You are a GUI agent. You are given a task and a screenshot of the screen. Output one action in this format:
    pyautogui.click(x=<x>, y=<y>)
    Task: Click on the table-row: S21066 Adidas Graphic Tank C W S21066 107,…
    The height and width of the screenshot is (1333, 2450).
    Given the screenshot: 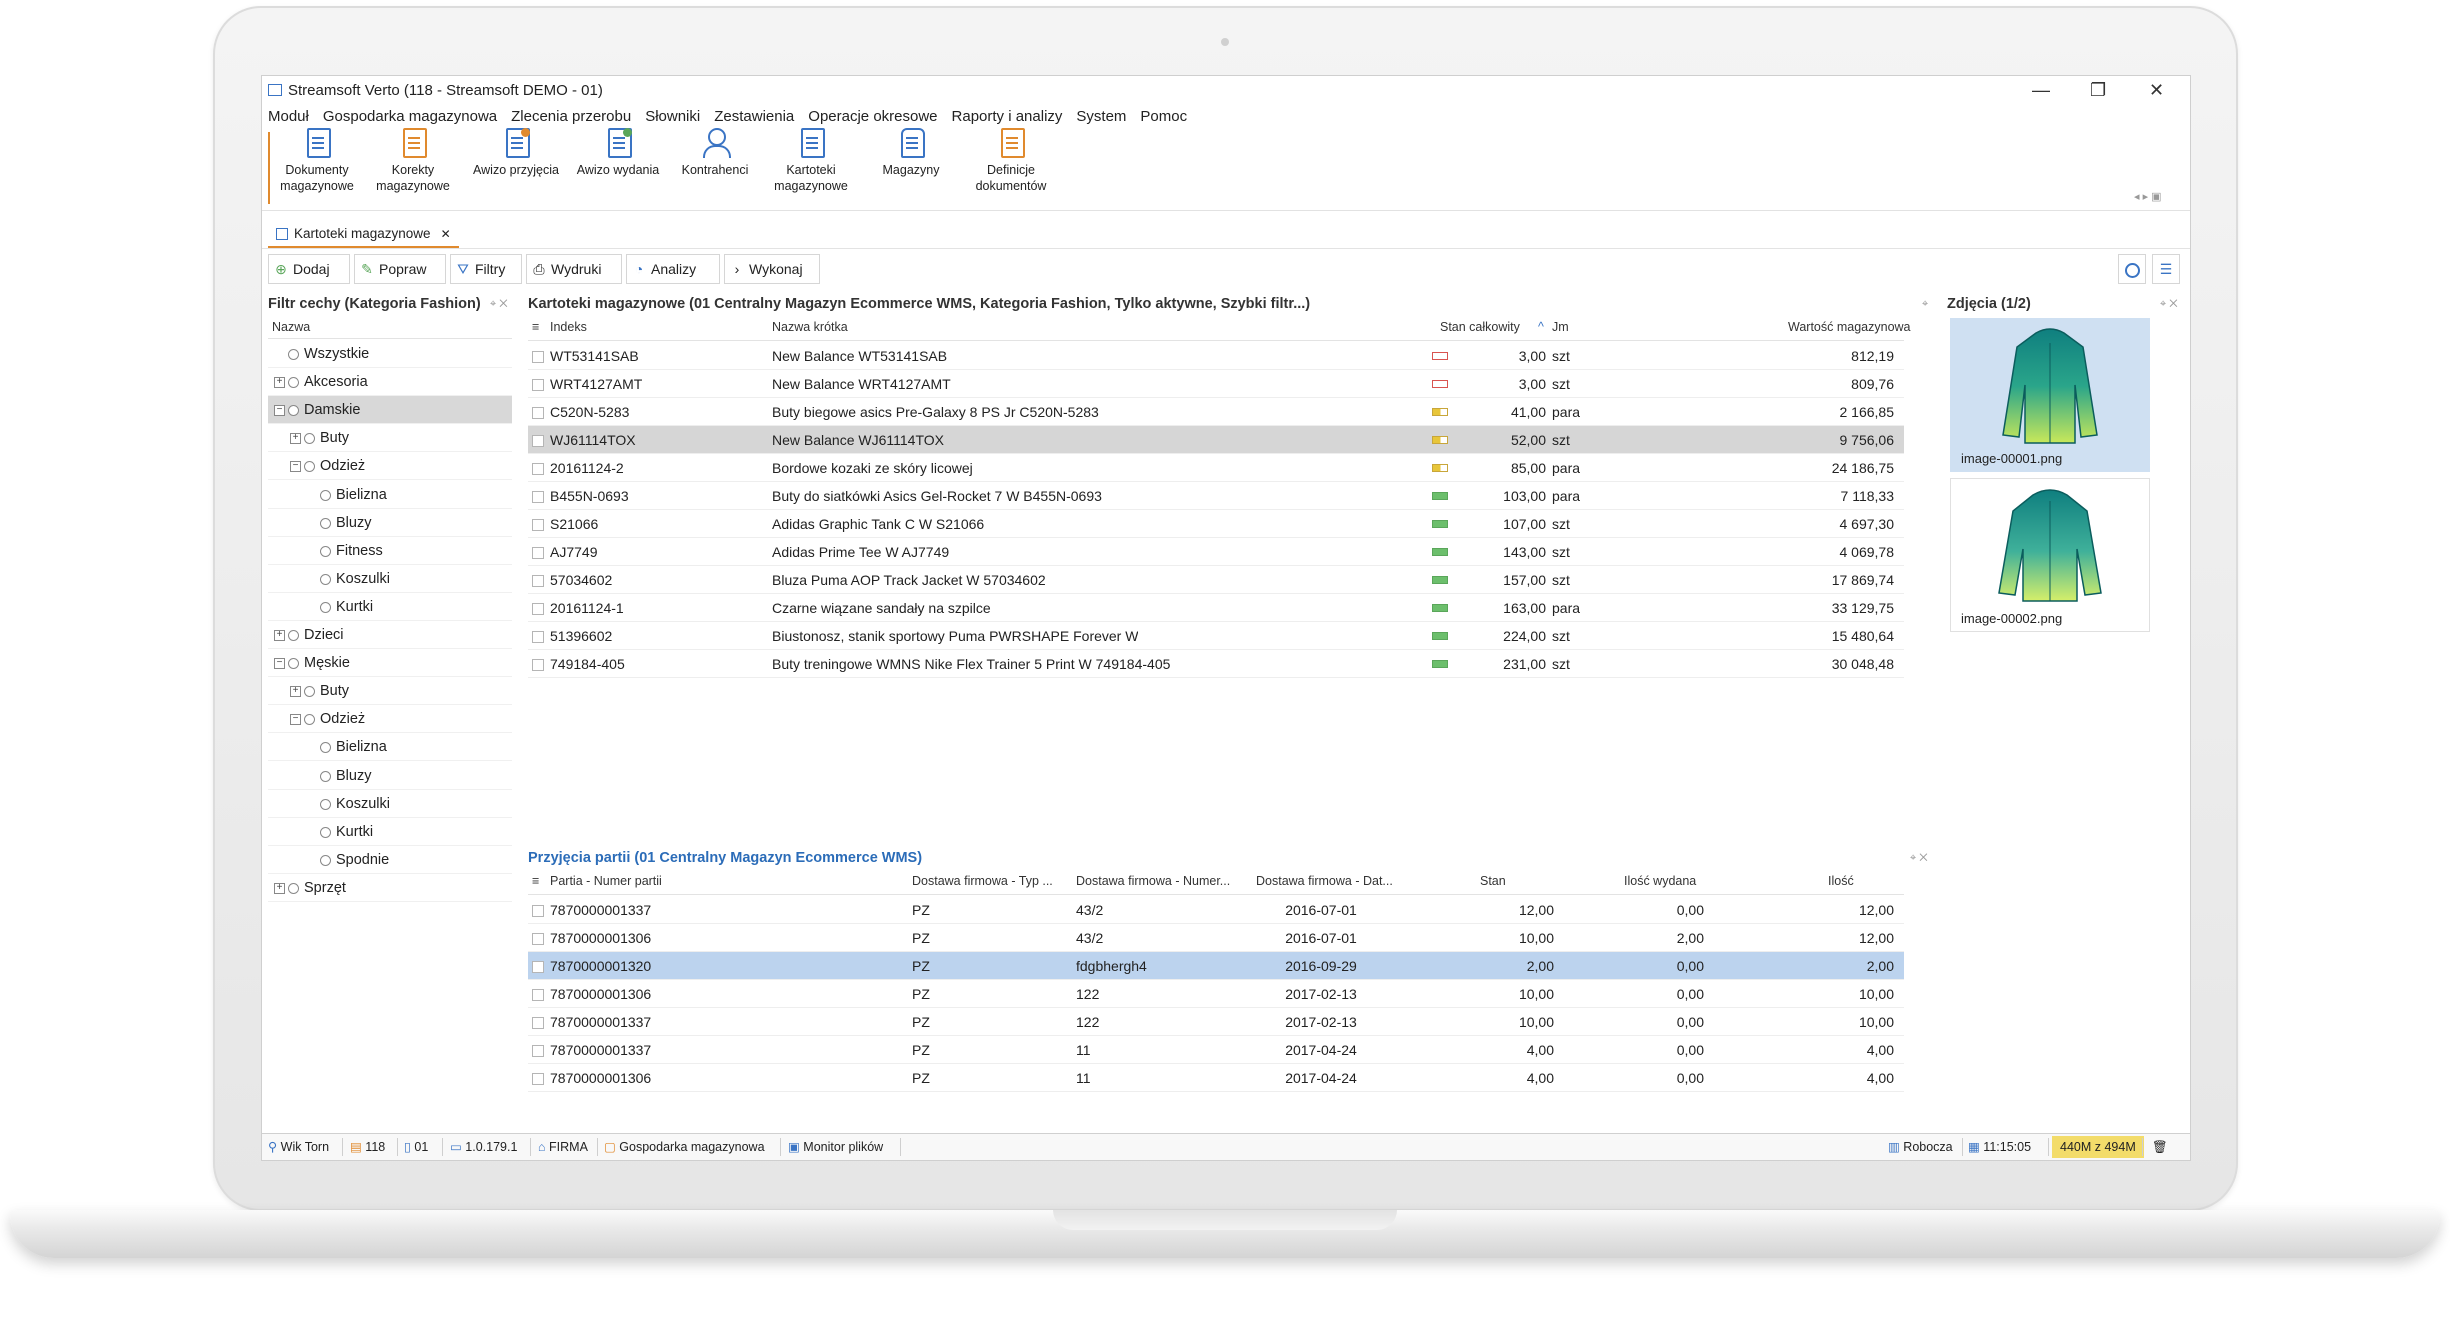 What is the action you would take?
    pyautogui.click(x=1216, y=524)
    